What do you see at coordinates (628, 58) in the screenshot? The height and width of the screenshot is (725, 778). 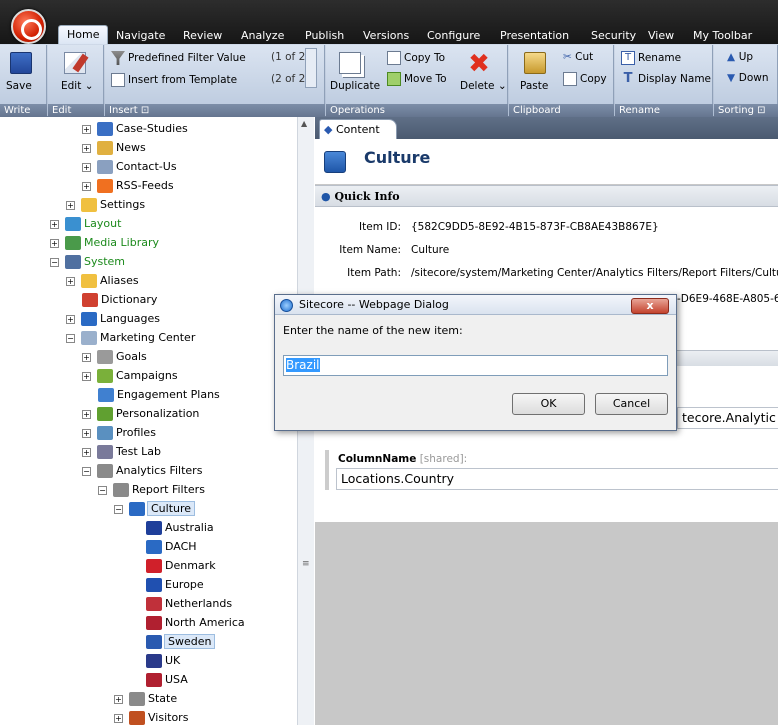 I see `rename-icon: T` at bounding box center [628, 58].